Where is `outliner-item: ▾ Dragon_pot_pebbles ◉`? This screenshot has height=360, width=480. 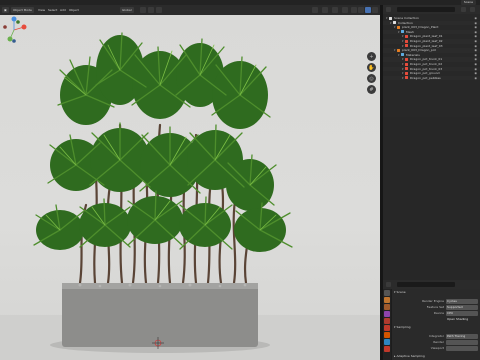
outliner-item: ▾ Dragon_pot_pebbles ◉ is located at coordinates (431, 78).